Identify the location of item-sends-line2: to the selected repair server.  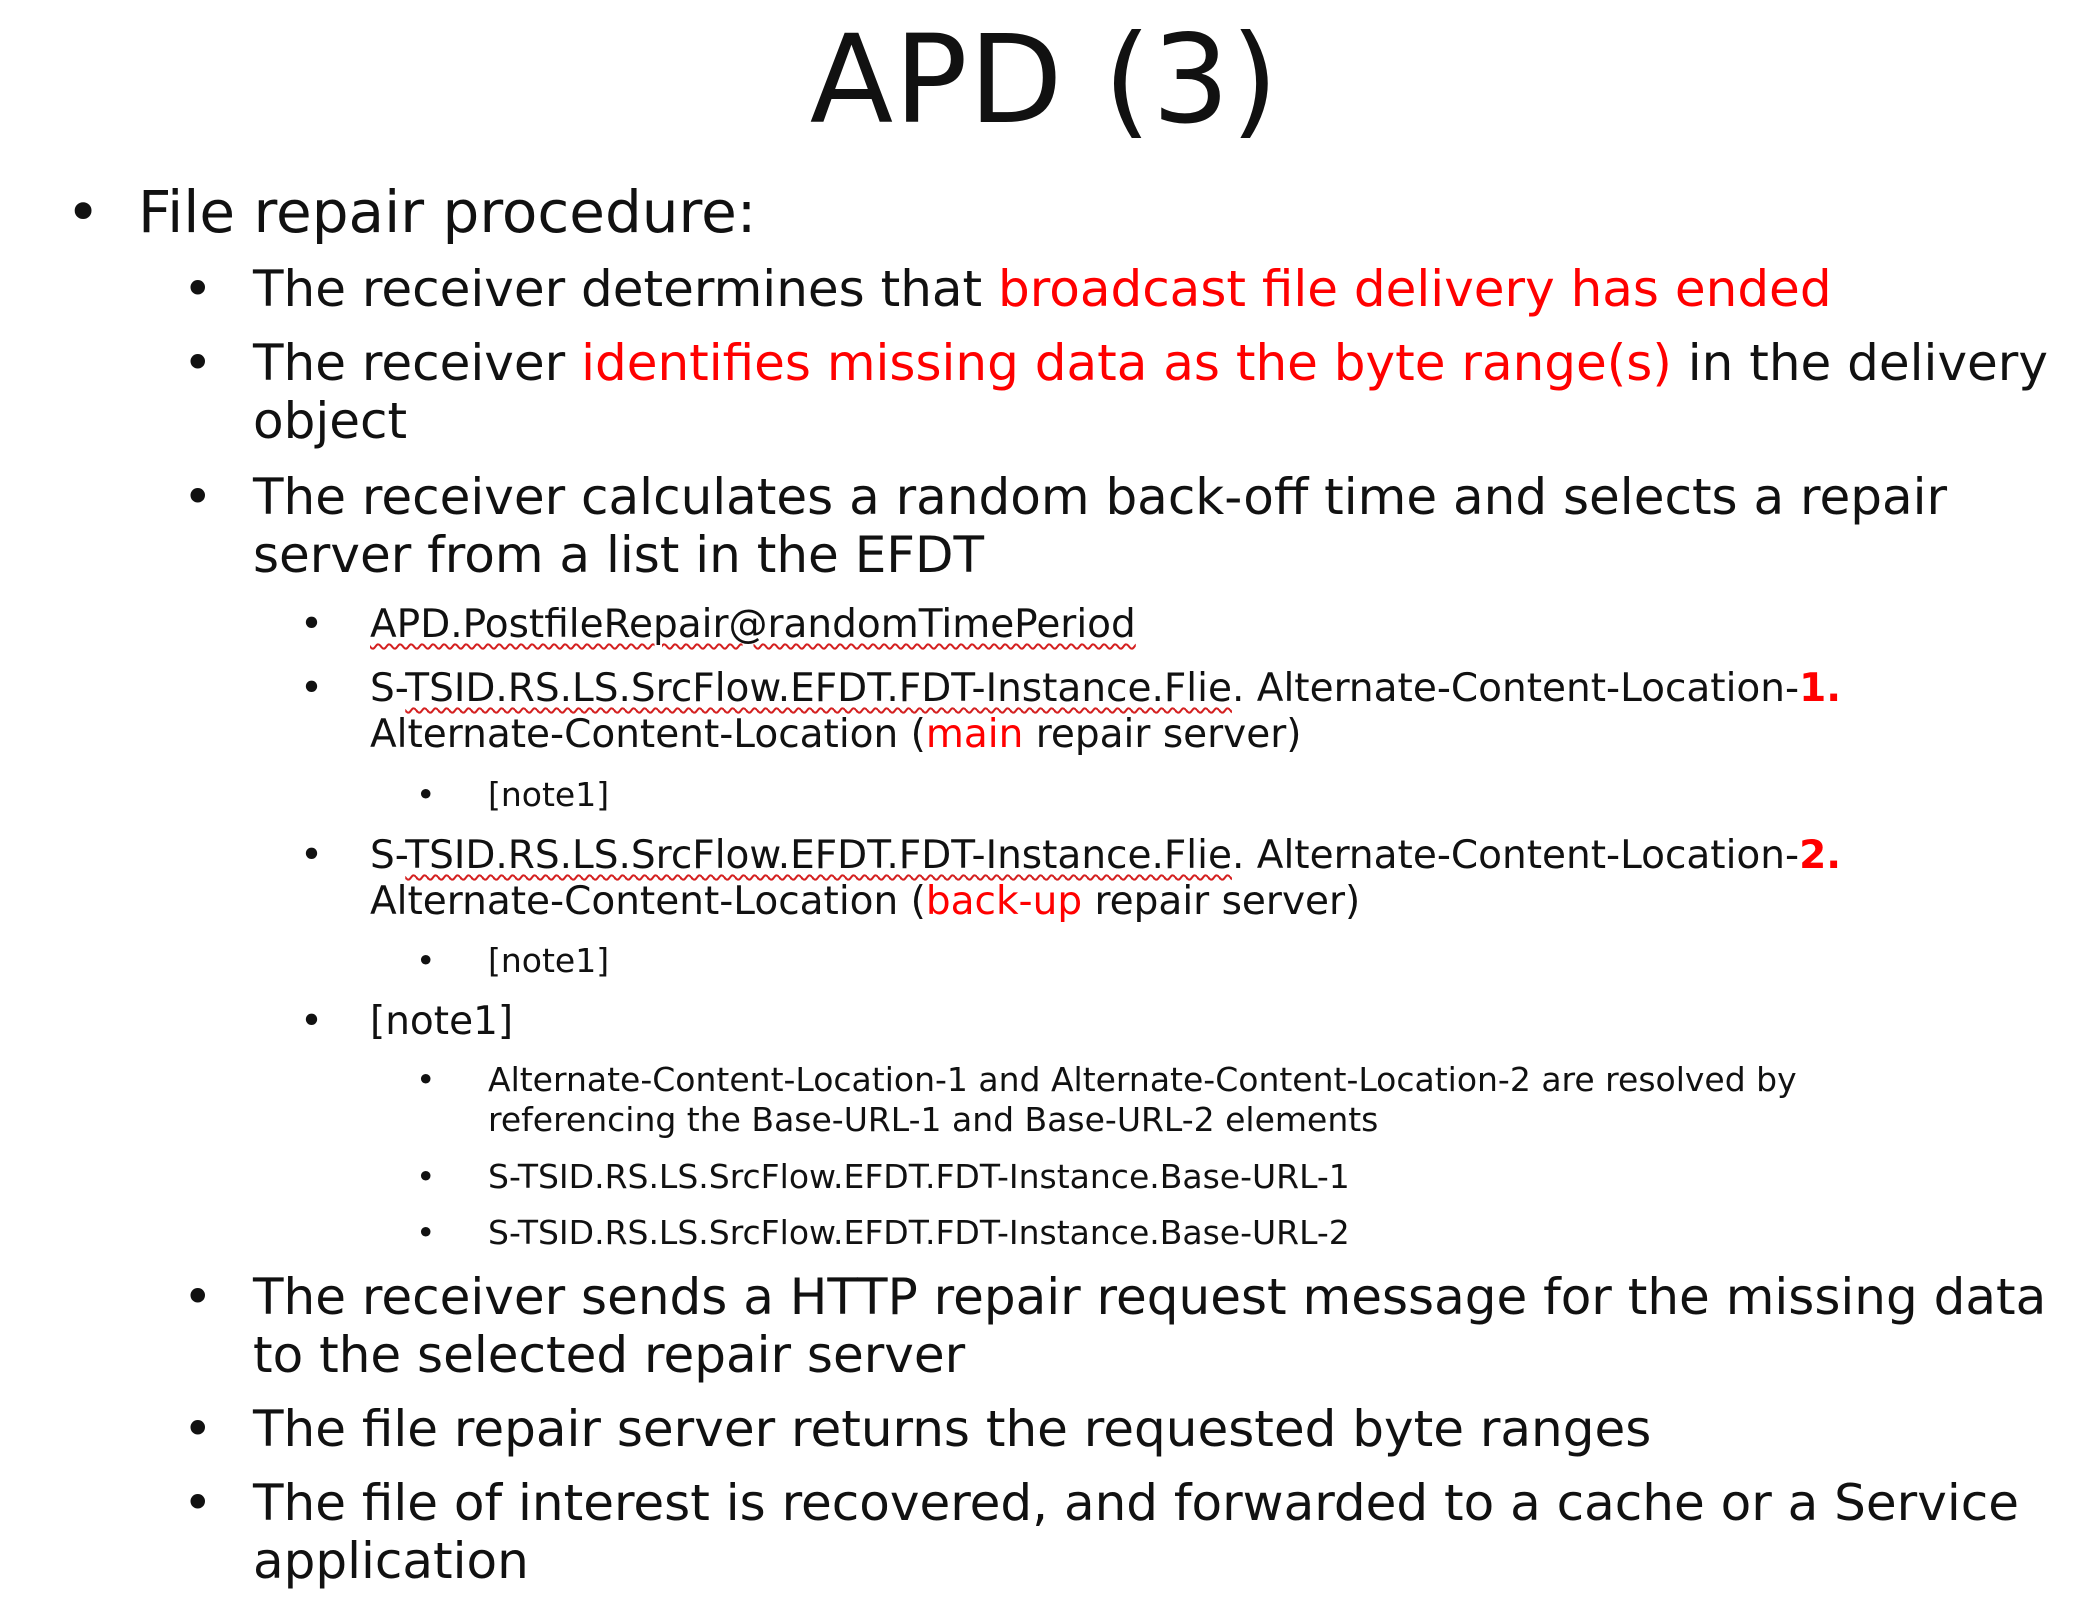
(609, 1355).